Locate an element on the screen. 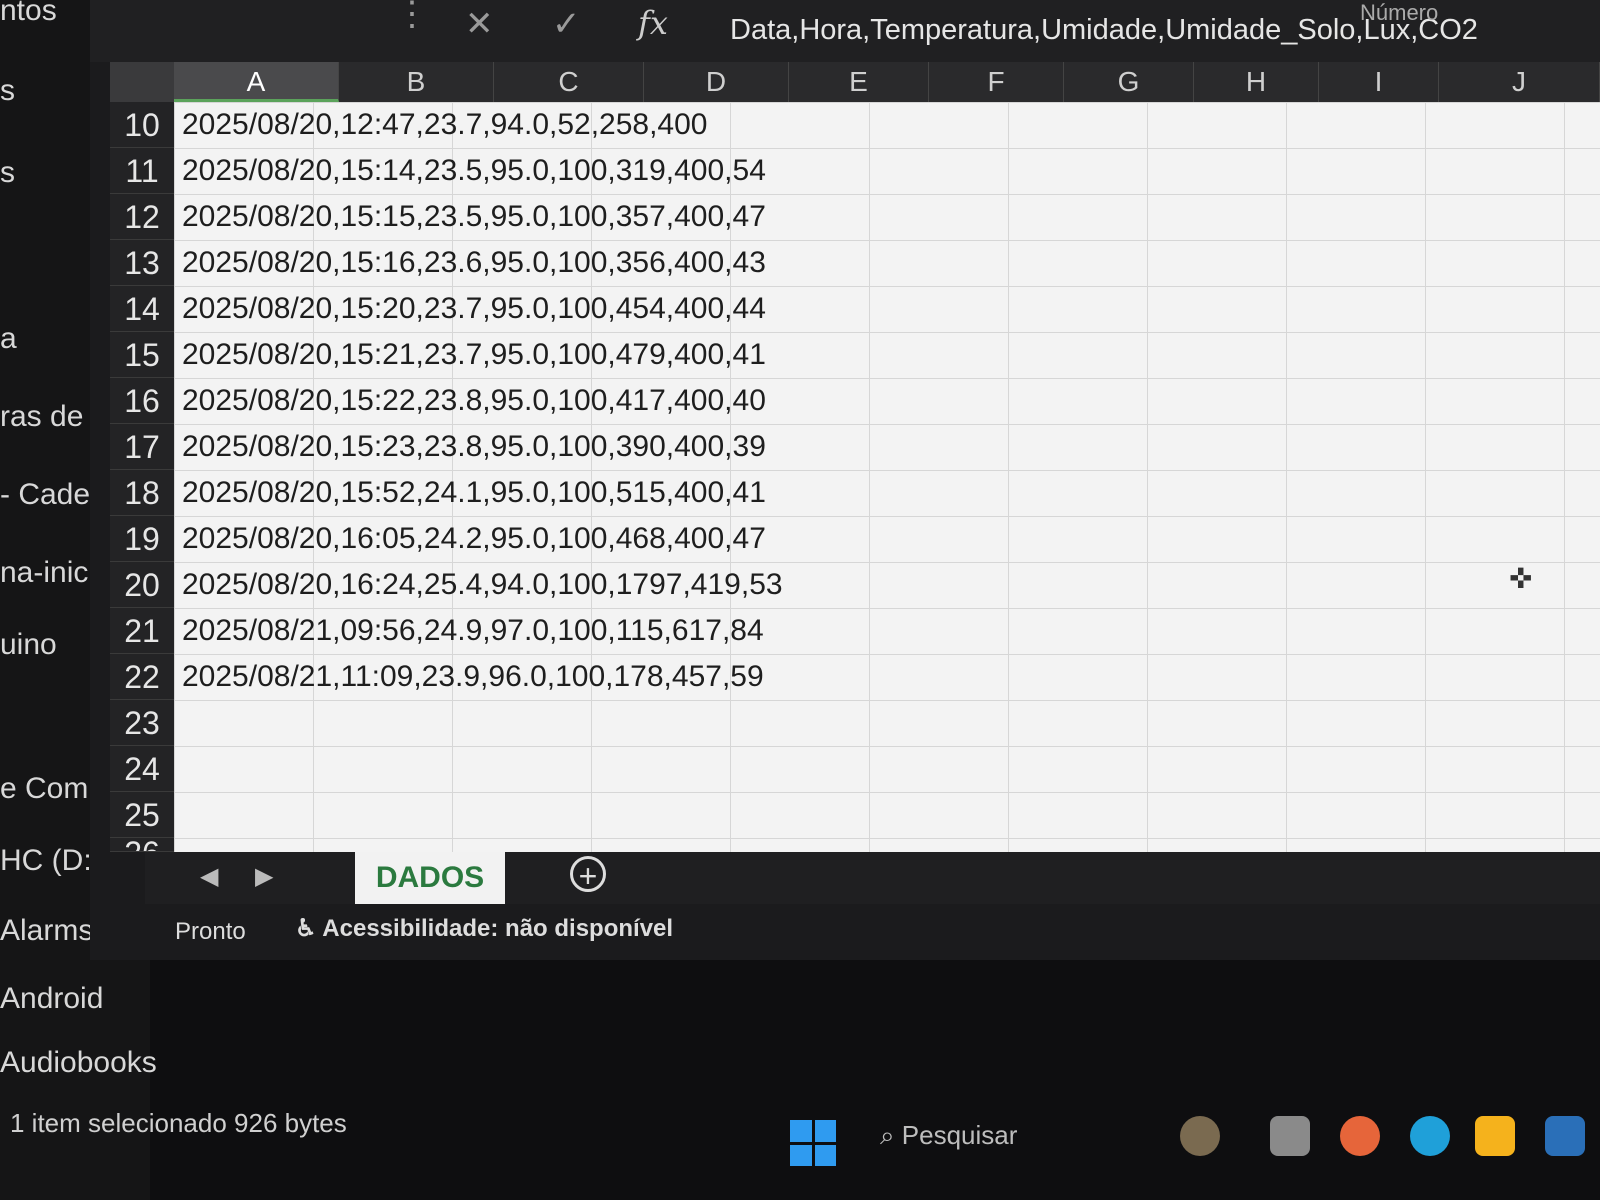 The image size is (1600, 1200). sidebar-item-alarms: Alarms is located at coordinates (46, 931).